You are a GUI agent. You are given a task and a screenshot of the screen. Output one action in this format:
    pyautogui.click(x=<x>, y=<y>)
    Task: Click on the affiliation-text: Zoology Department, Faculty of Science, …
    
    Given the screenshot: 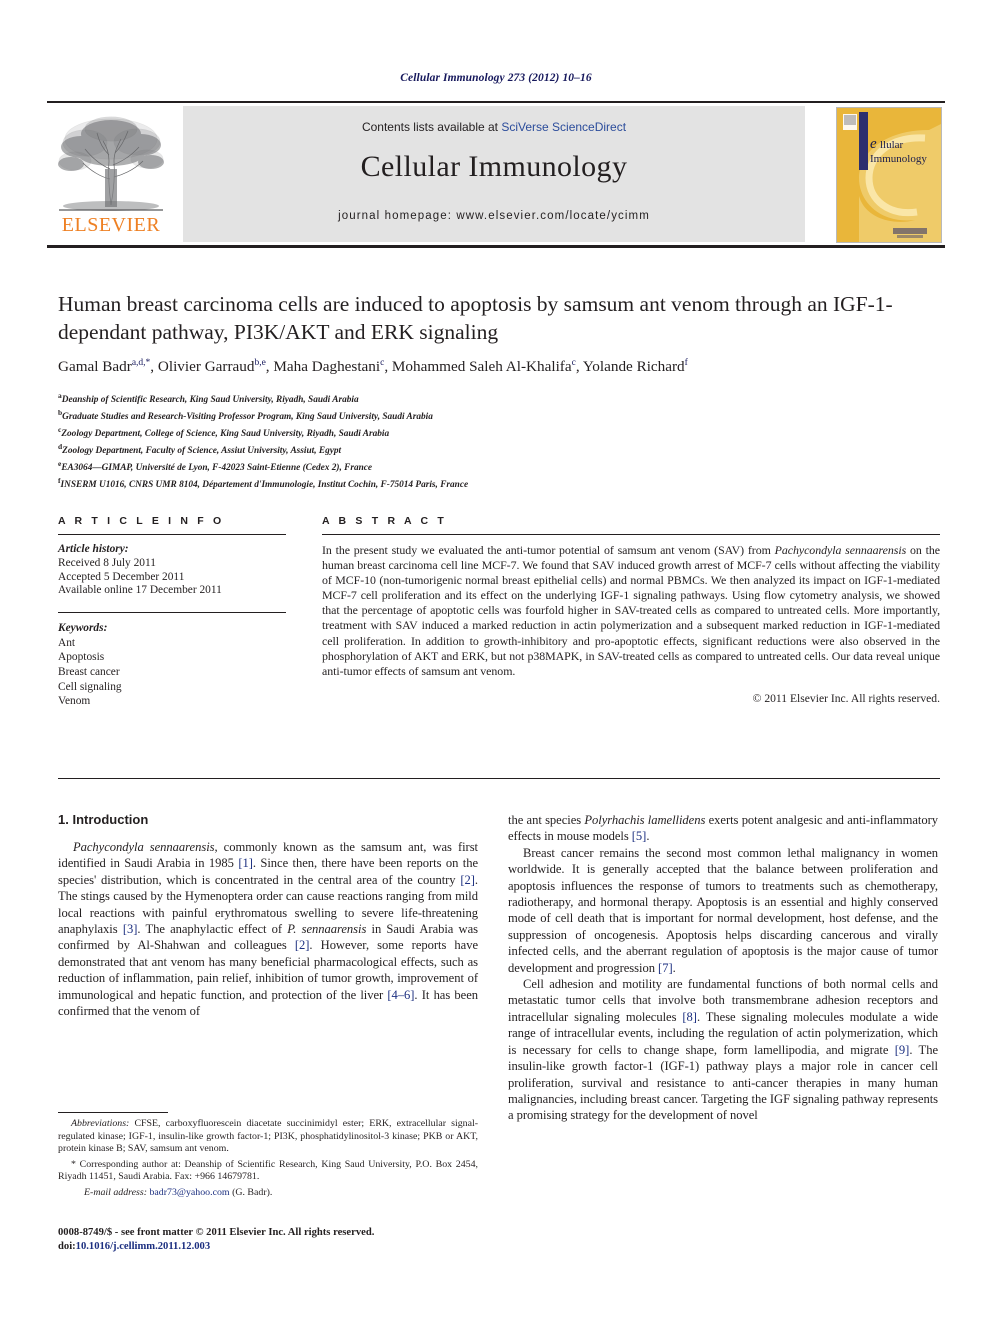 What is the action you would take?
    pyautogui.click(x=202, y=451)
    